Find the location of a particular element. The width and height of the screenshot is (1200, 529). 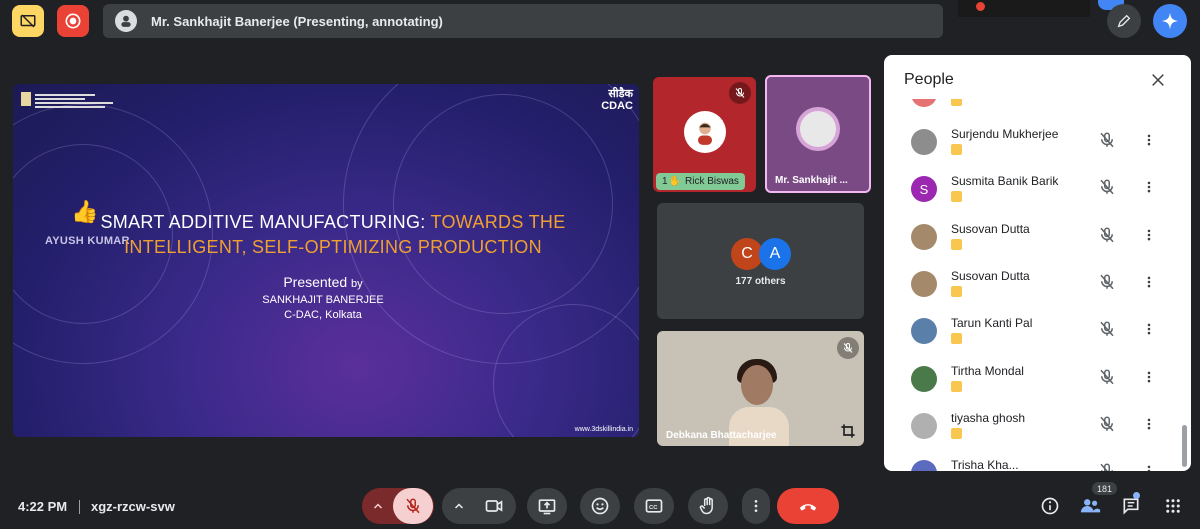

reactions-button is located at coordinates (600, 506).